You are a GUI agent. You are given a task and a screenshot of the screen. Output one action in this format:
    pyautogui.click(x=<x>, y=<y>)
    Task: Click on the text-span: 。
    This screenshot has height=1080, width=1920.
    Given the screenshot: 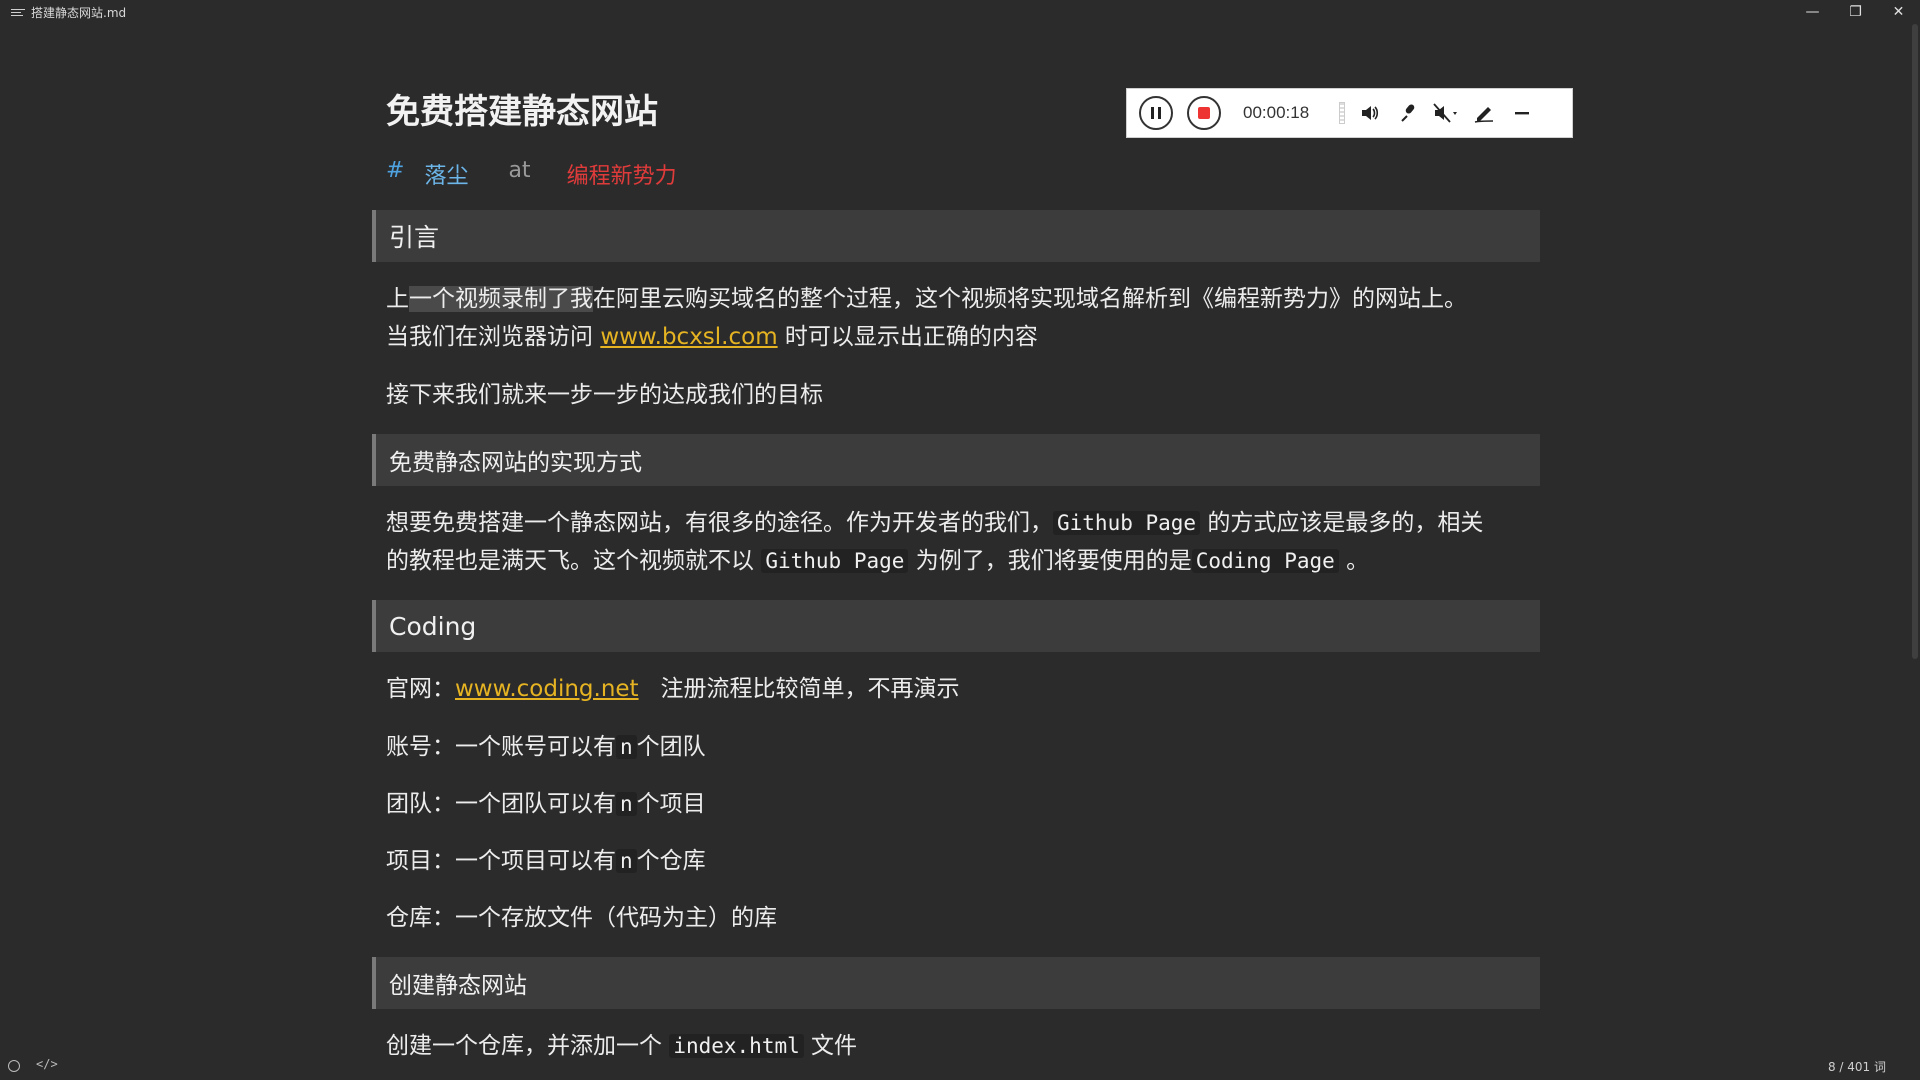 What is the action you would take?
    pyautogui.click(x=1354, y=561)
    